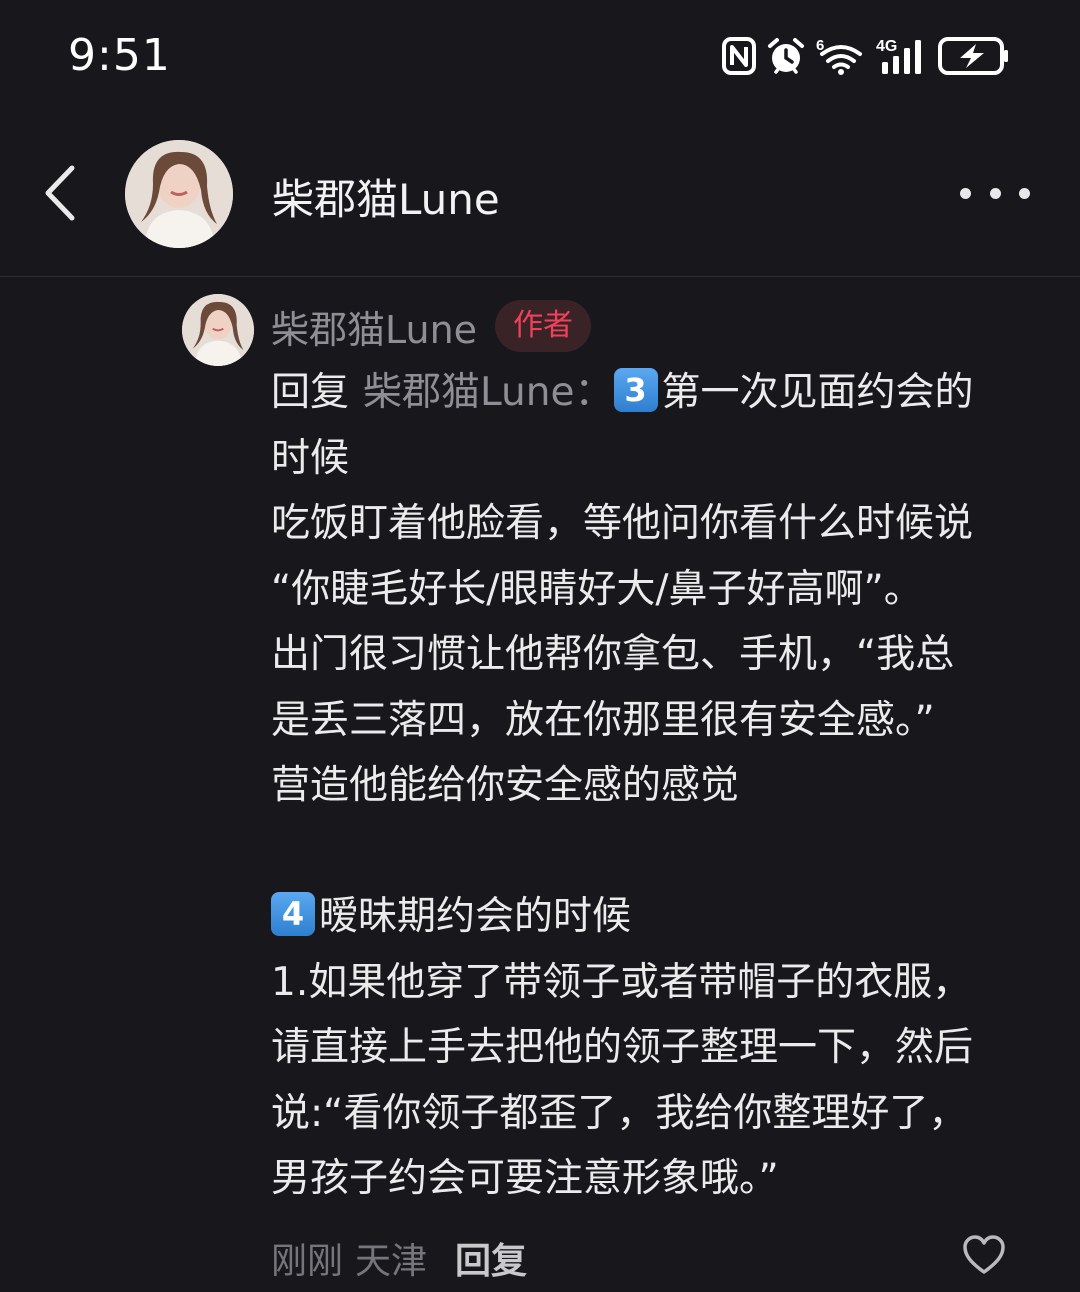 Image resolution: width=1080 pixels, height=1292 pixels. I want to click on comment-location: 天津, so click(391, 1261).